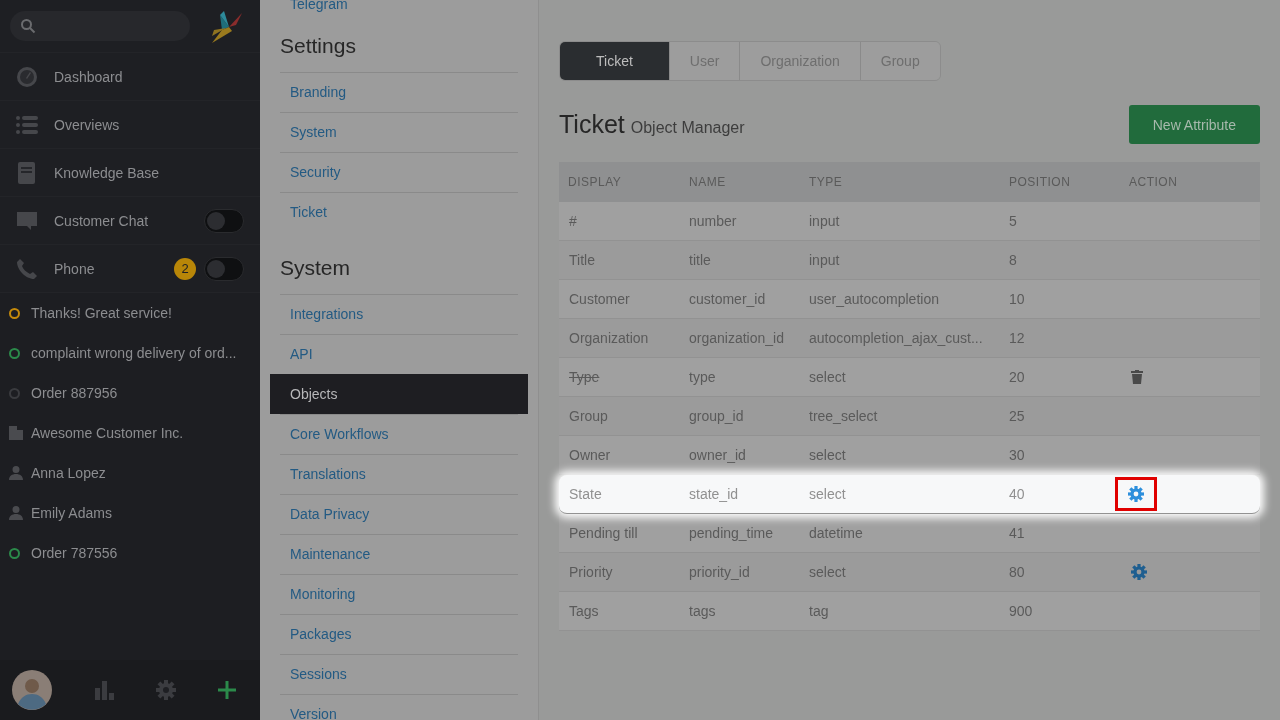  I want to click on recent-item: Thanks! Great service!, so click(130, 313).